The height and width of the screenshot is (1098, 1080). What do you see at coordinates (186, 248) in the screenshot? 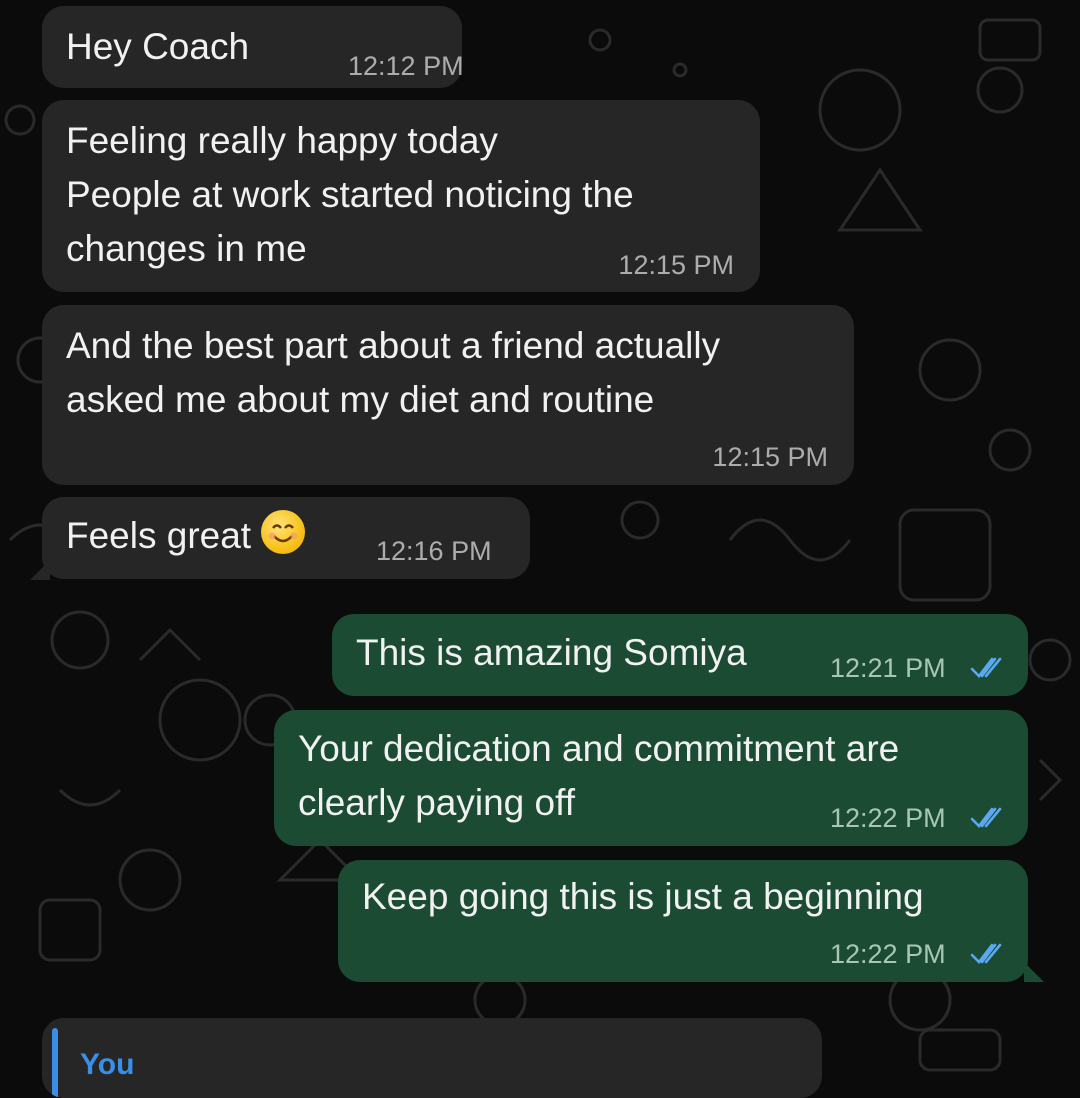
I see `message-text: changes in me` at bounding box center [186, 248].